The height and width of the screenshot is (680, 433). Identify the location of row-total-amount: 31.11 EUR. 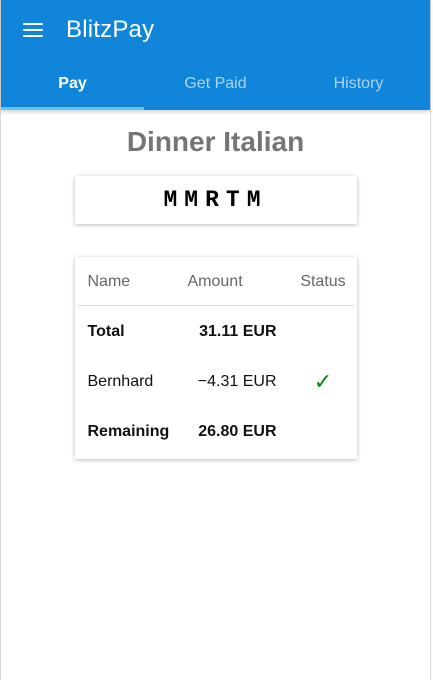
(238, 331).